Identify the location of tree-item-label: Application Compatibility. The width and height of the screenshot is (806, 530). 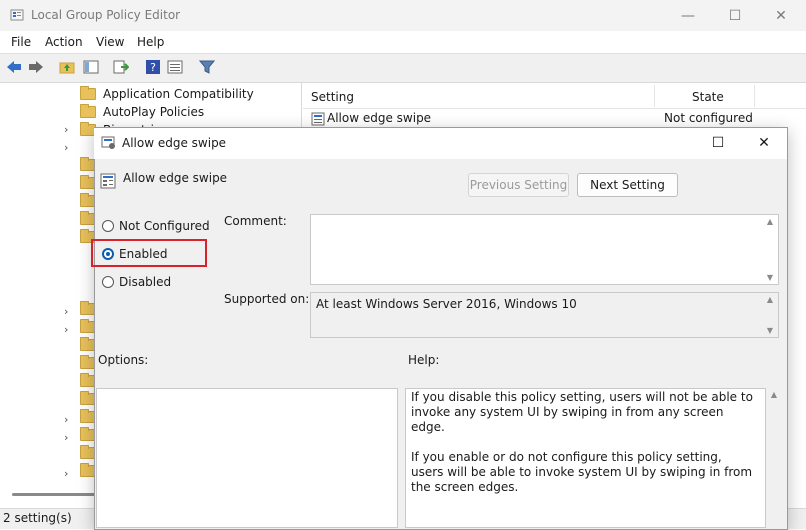
(178, 94).